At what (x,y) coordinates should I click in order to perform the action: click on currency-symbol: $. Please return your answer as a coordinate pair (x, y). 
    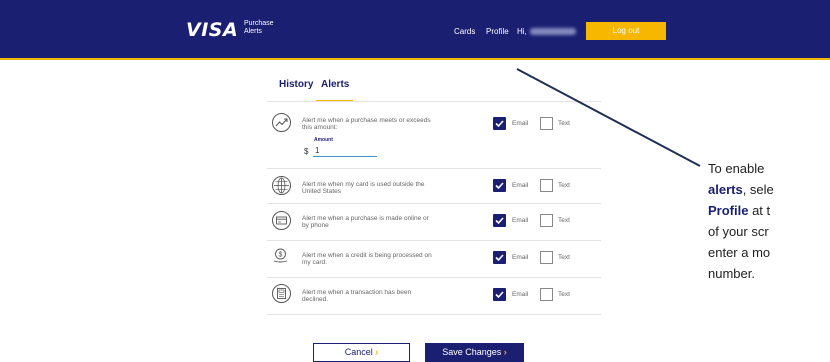
    Looking at the image, I should click on (306, 151).